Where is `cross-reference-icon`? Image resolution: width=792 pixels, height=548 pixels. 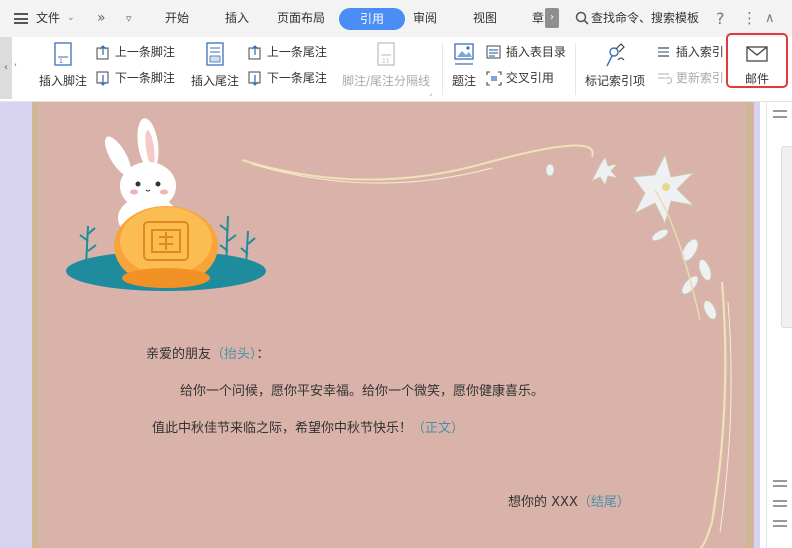 cross-reference-icon is located at coordinates (494, 78).